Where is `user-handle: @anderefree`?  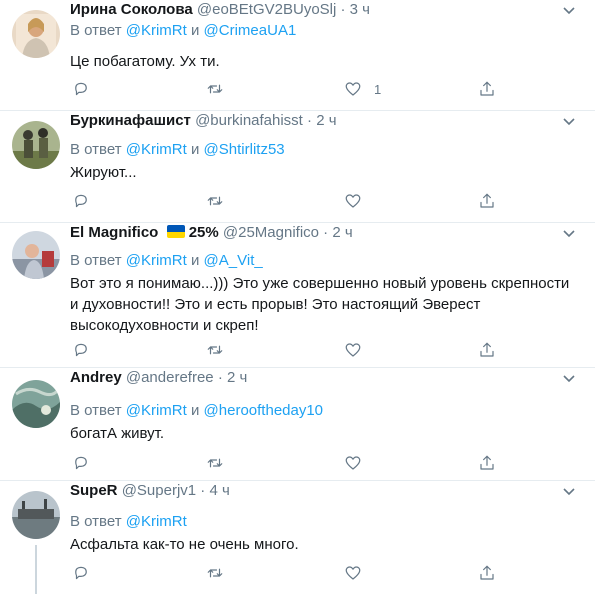
user-handle: @anderefree is located at coordinates (170, 377).